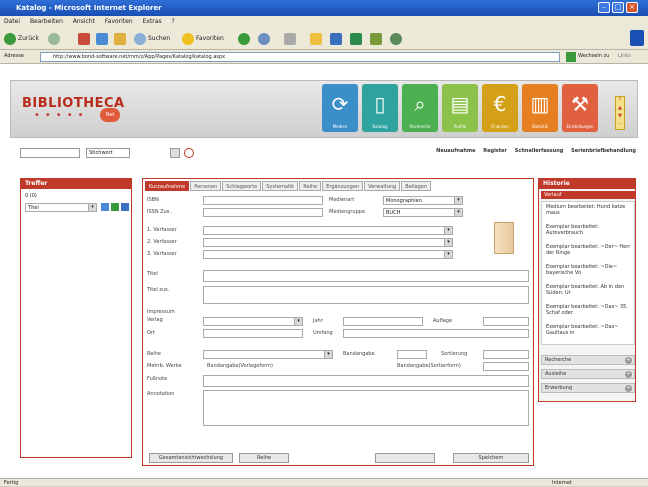  What do you see at coordinates (506, 354) in the screenshot?
I see `sortierung-field` at bounding box center [506, 354].